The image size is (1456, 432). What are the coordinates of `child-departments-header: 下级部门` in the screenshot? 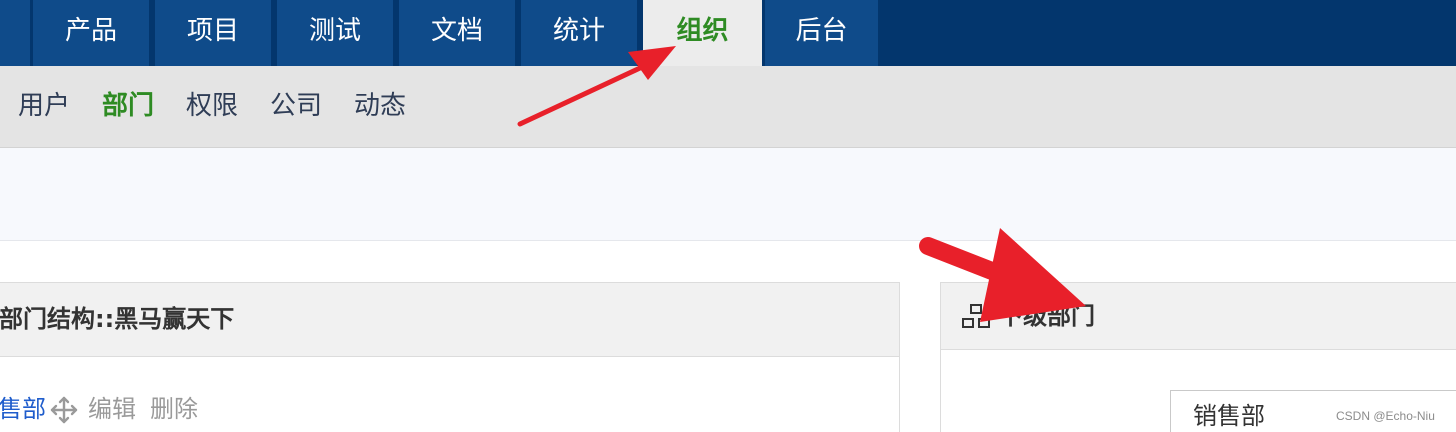 It's located at (1198, 316).